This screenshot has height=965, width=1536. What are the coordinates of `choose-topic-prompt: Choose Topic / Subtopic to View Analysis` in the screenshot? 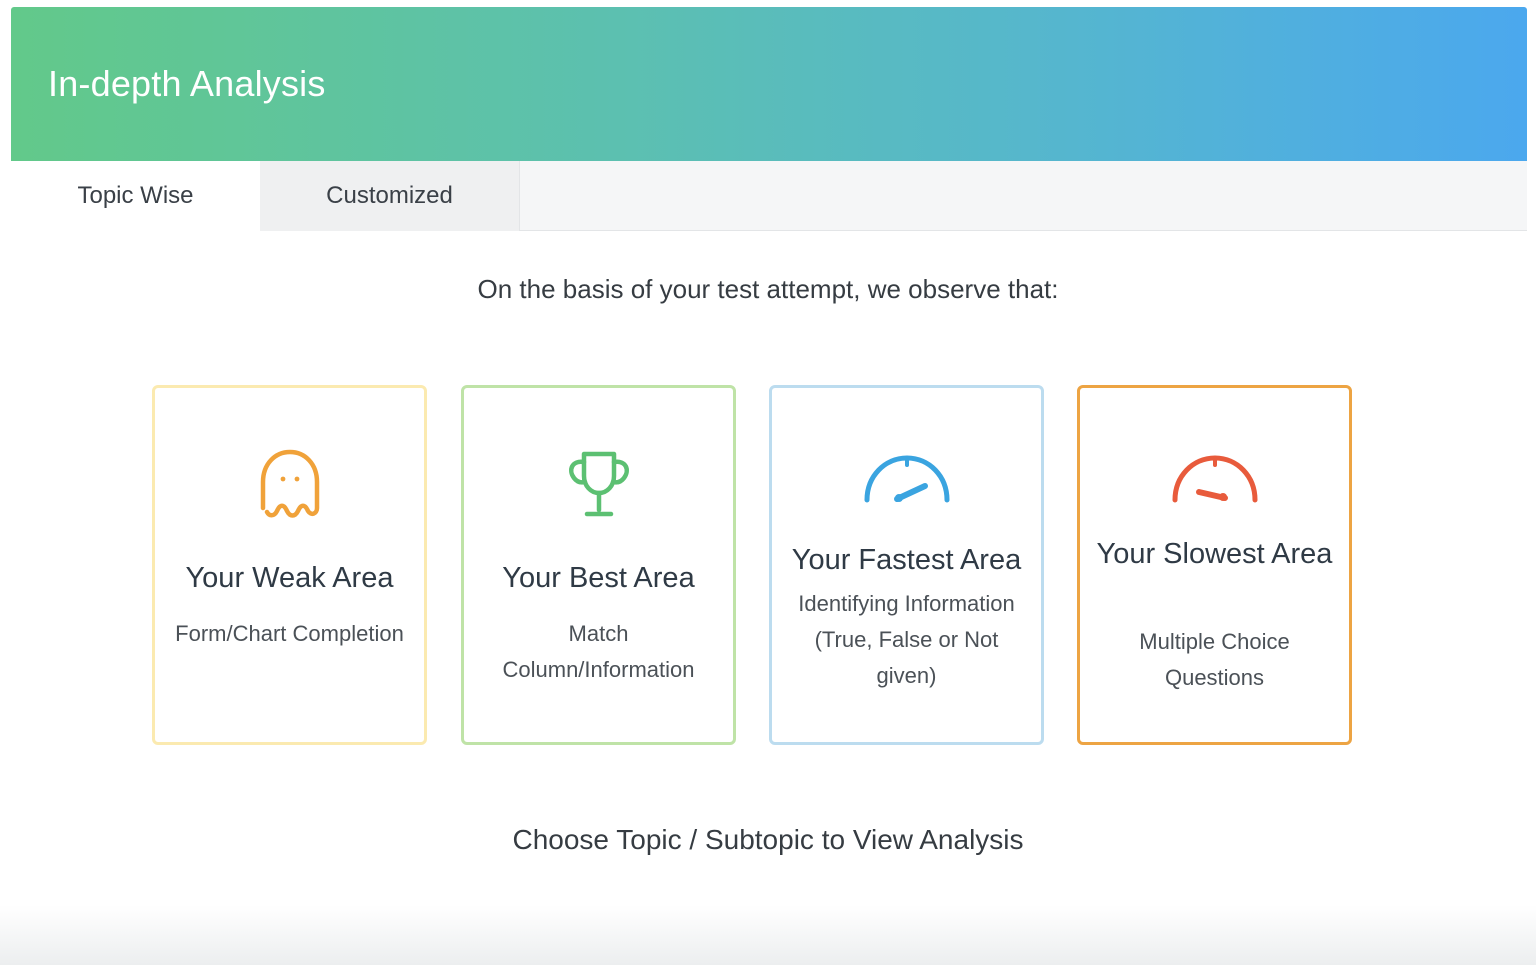 It's located at (768, 839).